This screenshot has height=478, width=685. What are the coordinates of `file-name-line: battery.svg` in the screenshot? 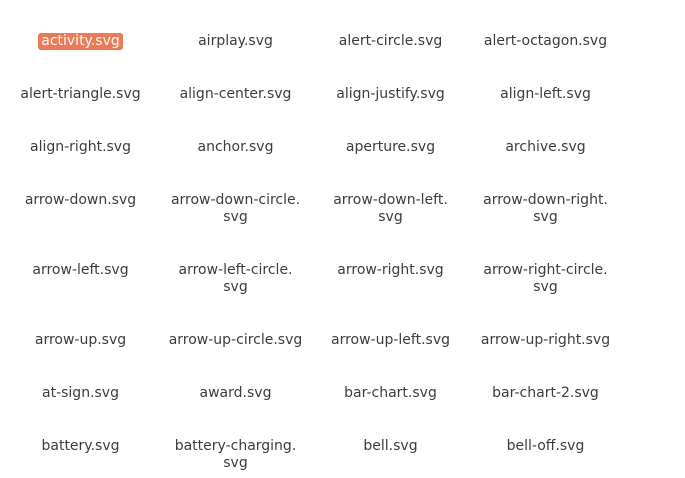 It's located at (80, 446).